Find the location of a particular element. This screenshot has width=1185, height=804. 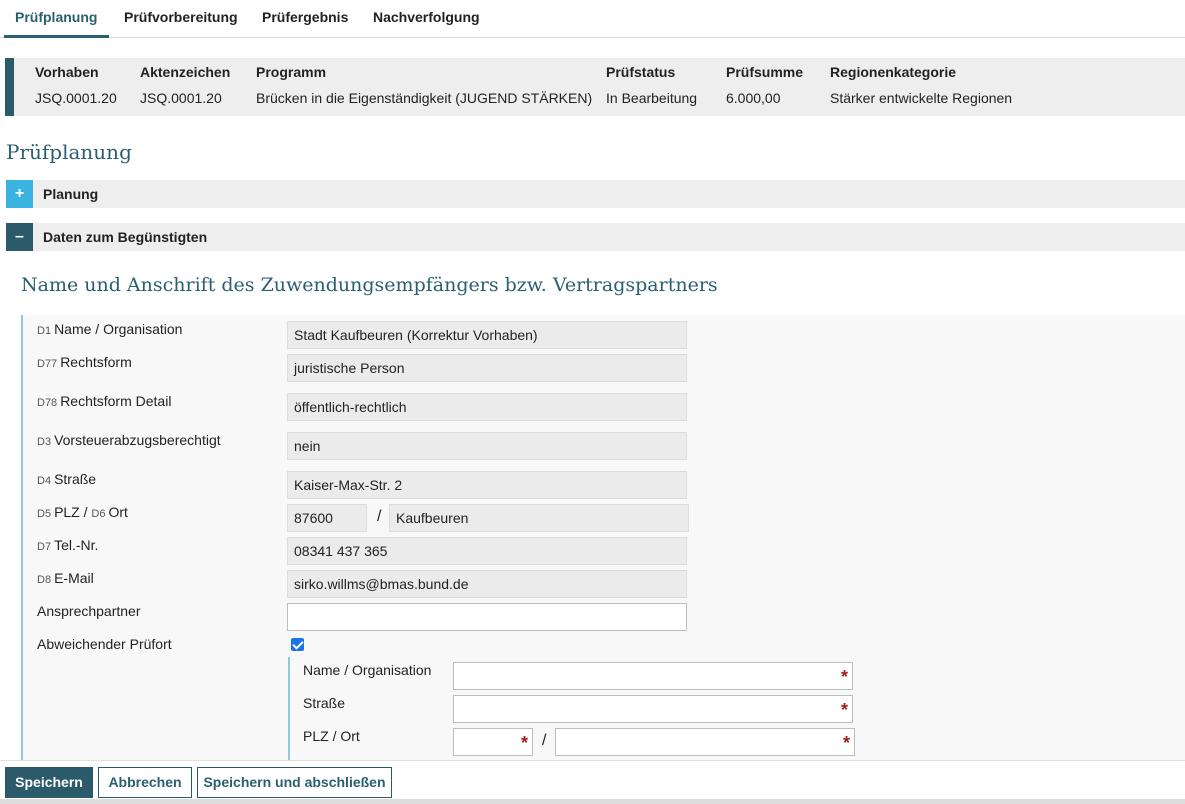

label-text: PLZ is located at coordinates (67, 512).